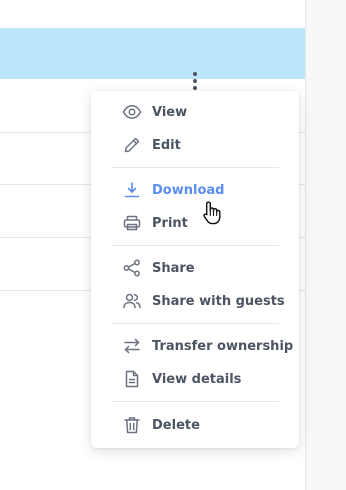  I want to click on menu-item-transfer-ownership: Transfer ownership, so click(195, 346).